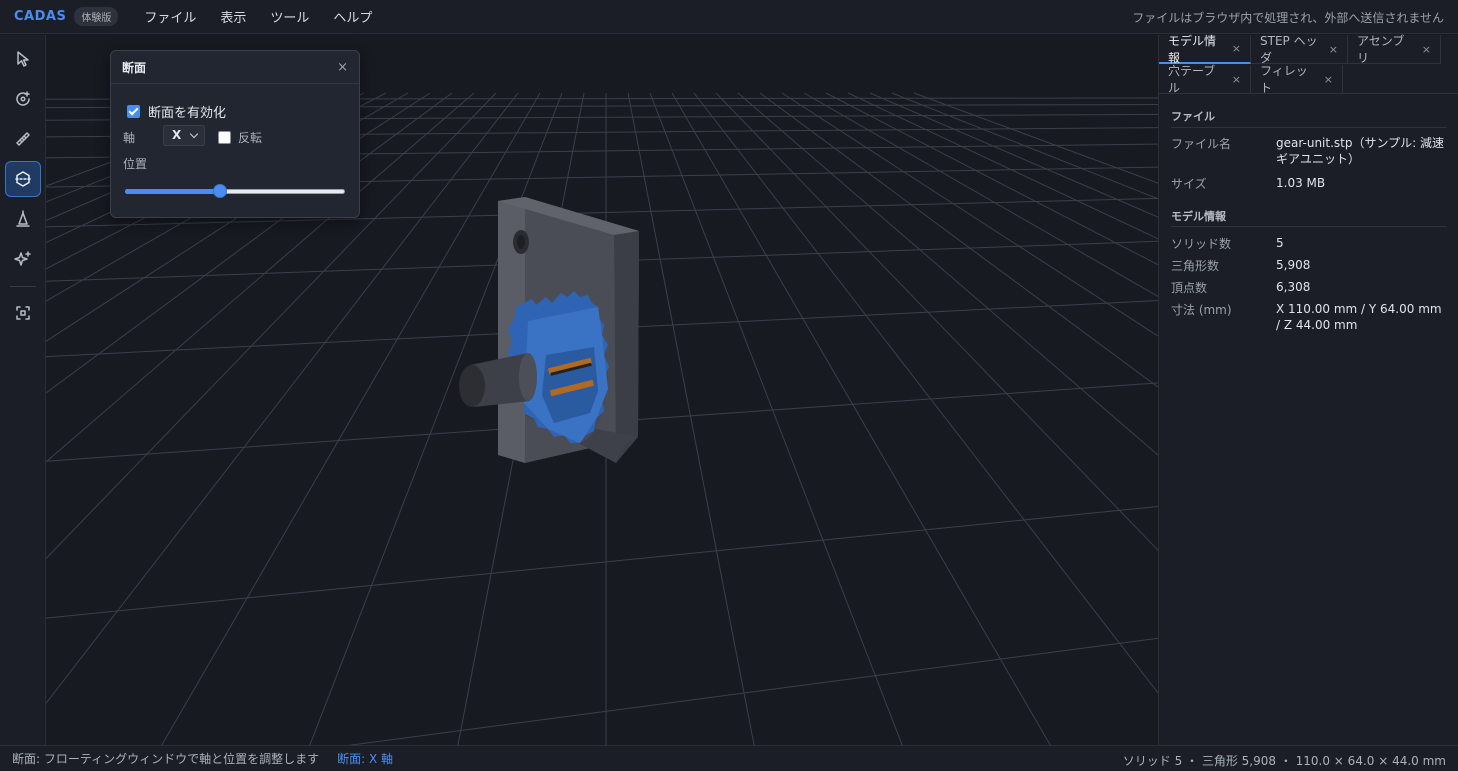 The width and height of the screenshot is (1458, 771). I want to click on slider-thumb, so click(219, 191).